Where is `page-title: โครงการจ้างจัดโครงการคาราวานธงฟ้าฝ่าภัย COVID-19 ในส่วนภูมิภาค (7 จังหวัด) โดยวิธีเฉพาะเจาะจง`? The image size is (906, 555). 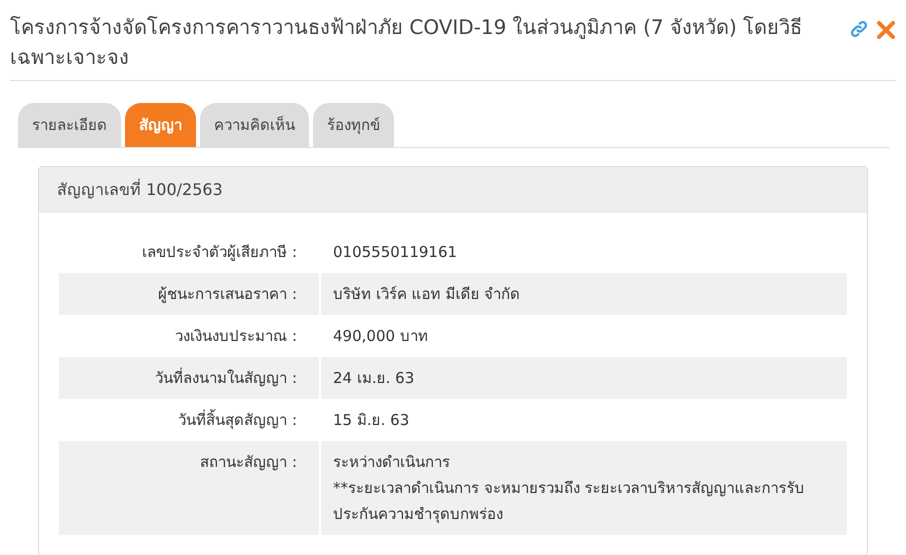 page-title: โครงการจ้างจัดโครงการคาราวานธงฟ้าฝ่าภัย COVID-19 ในส่วนภูมิภาค (7 จังหวัด) โดยวิธีเฉพาะเจาะจง is located at coordinates (407, 42).